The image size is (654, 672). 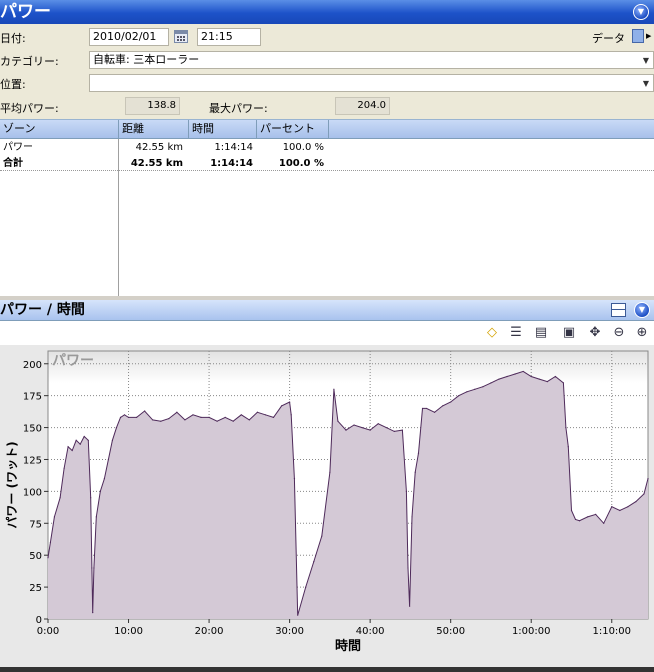 What do you see at coordinates (35, 588) in the screenshot?
I see `y-tick-label: 25` at bounding box center [35, 588].